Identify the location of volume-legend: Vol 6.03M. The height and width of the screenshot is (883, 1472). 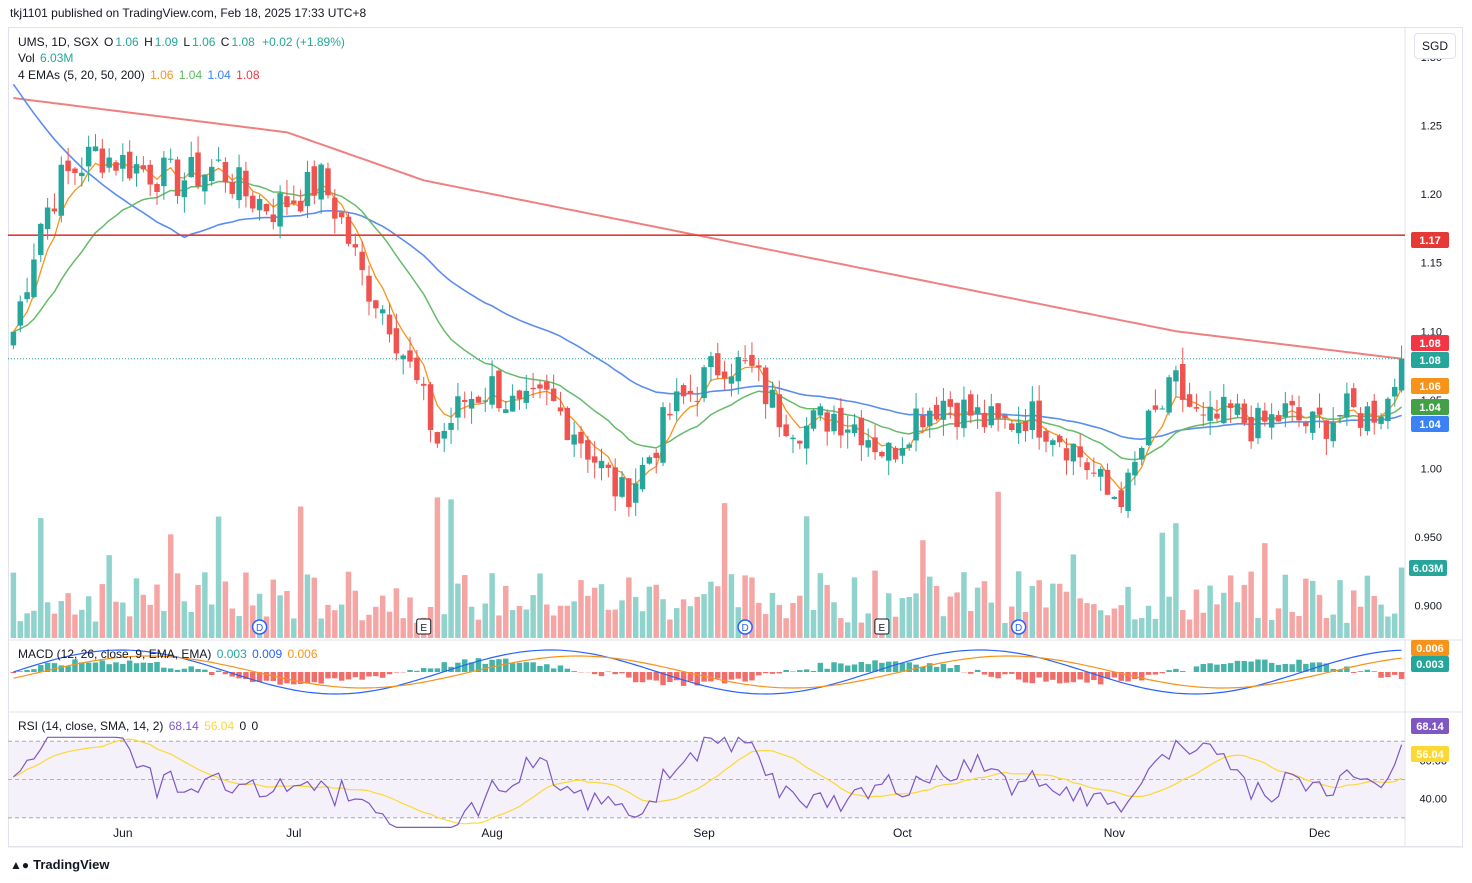
(46, 58).